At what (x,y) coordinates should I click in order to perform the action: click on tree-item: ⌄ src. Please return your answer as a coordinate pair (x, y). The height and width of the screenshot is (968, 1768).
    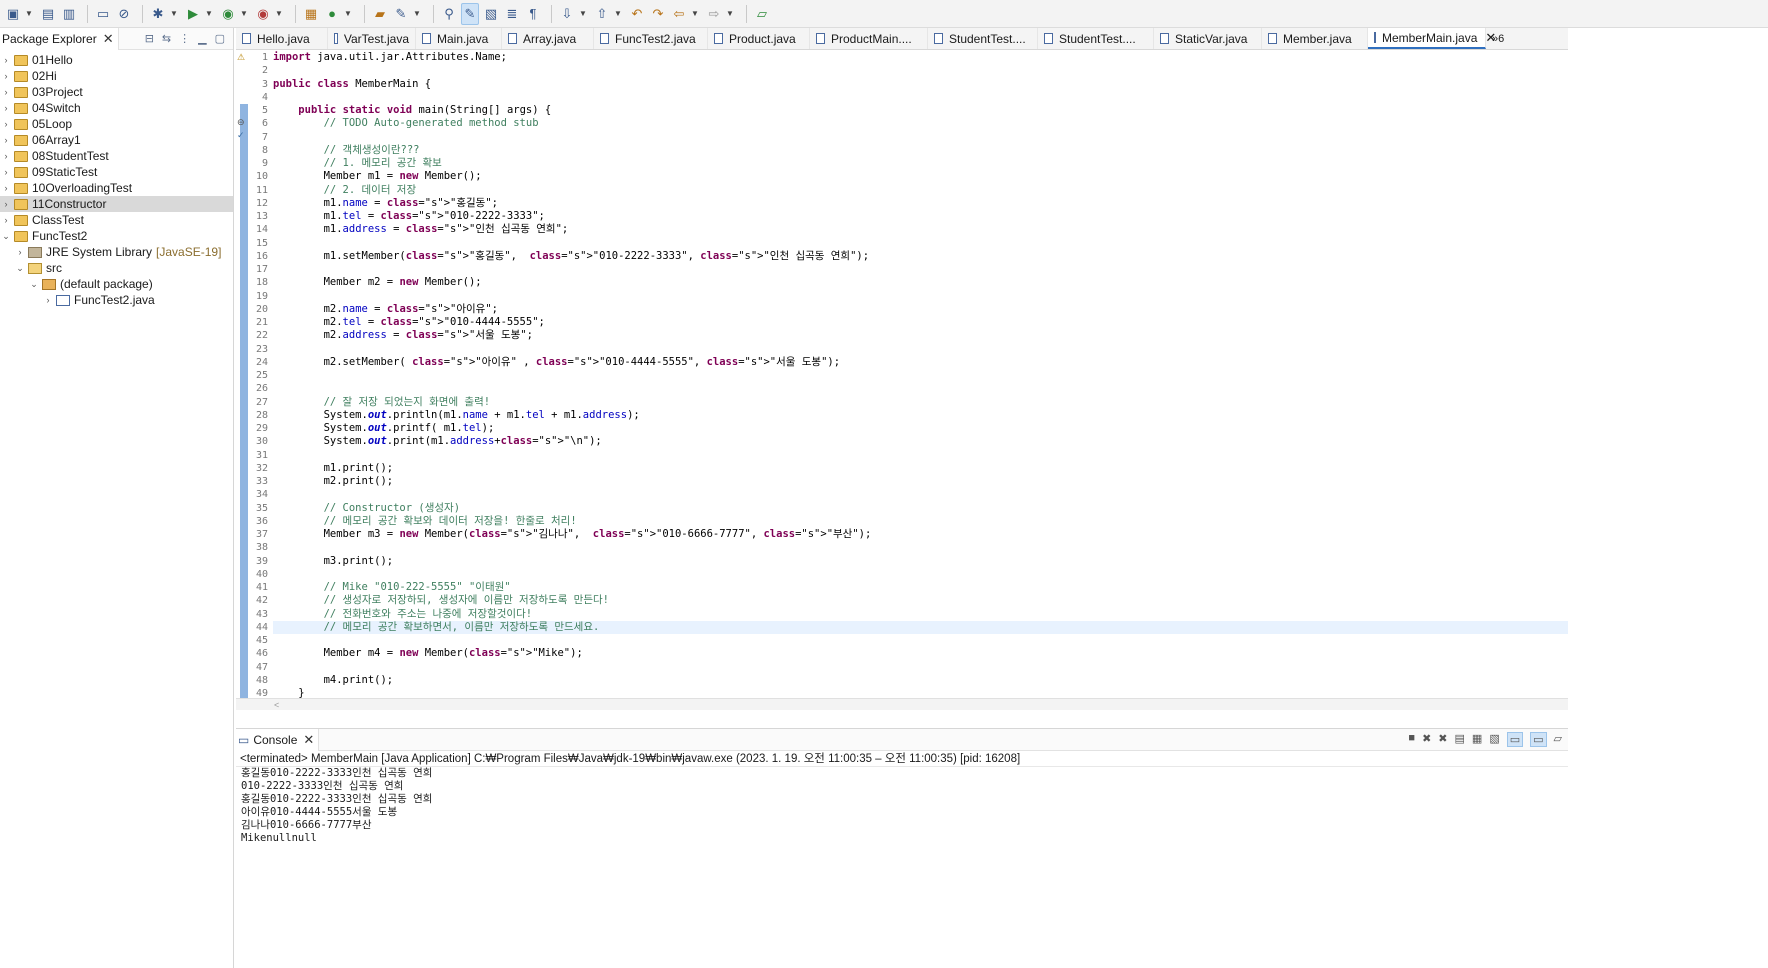
    Looking at the image, I should click on (116, 268).